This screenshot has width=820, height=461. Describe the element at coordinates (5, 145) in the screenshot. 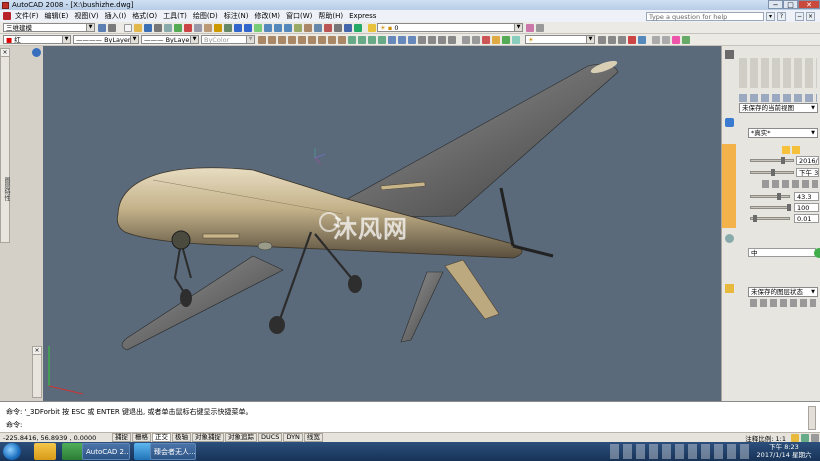

I see `layer-properties-palette: × 图层特性` at that location.